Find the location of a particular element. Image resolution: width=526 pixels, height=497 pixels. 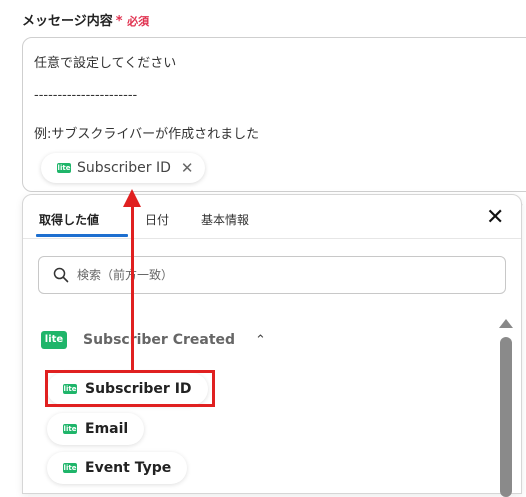

inserted-variable-chip: lite Subscriber ID ✕ is located at coordinates (123, 168).